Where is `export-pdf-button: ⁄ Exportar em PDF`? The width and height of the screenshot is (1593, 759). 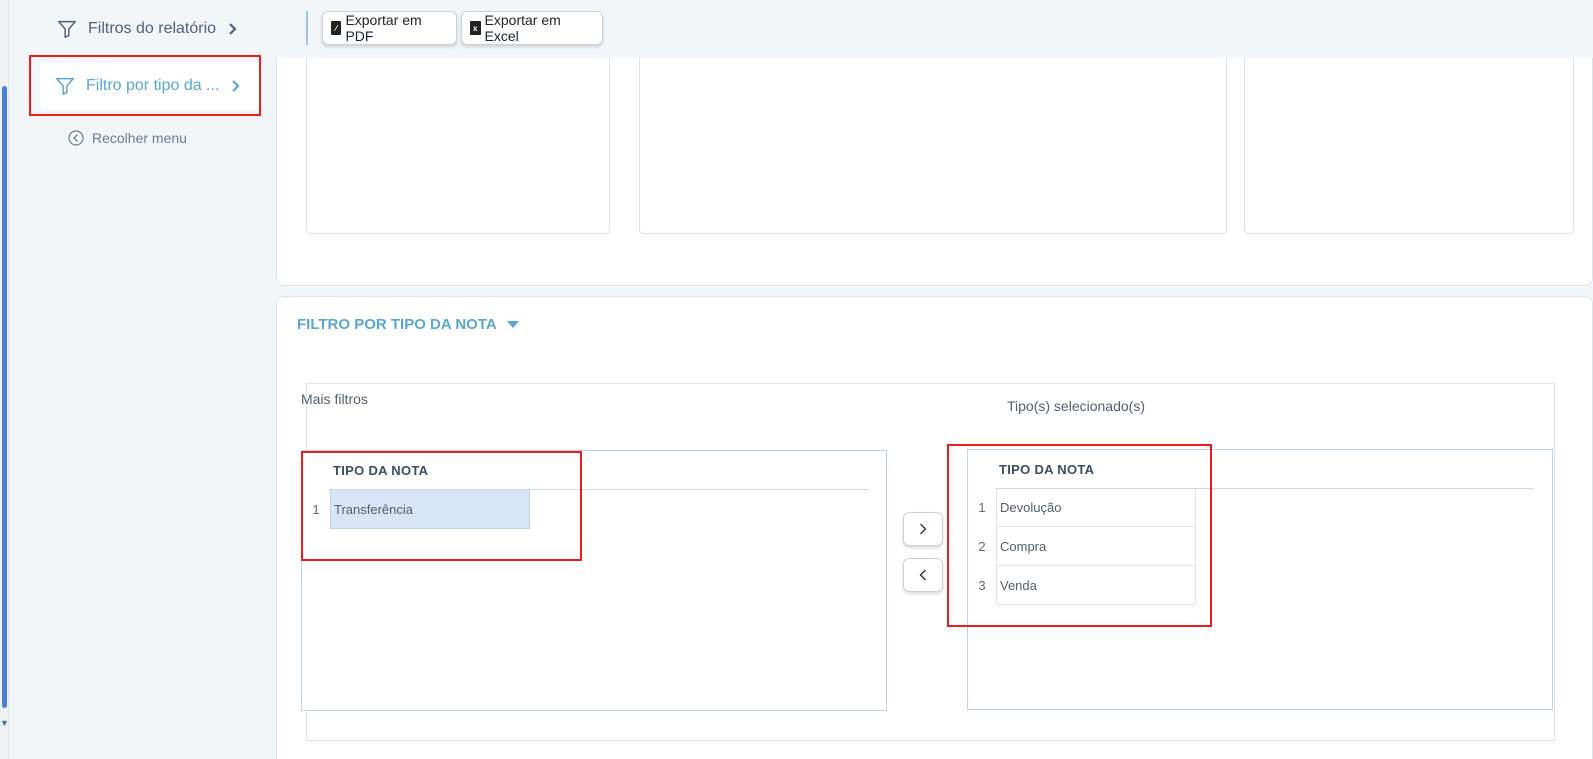
export-pdf-button: ⁄ Exportar em PDF is located at coordinates (389, 28).